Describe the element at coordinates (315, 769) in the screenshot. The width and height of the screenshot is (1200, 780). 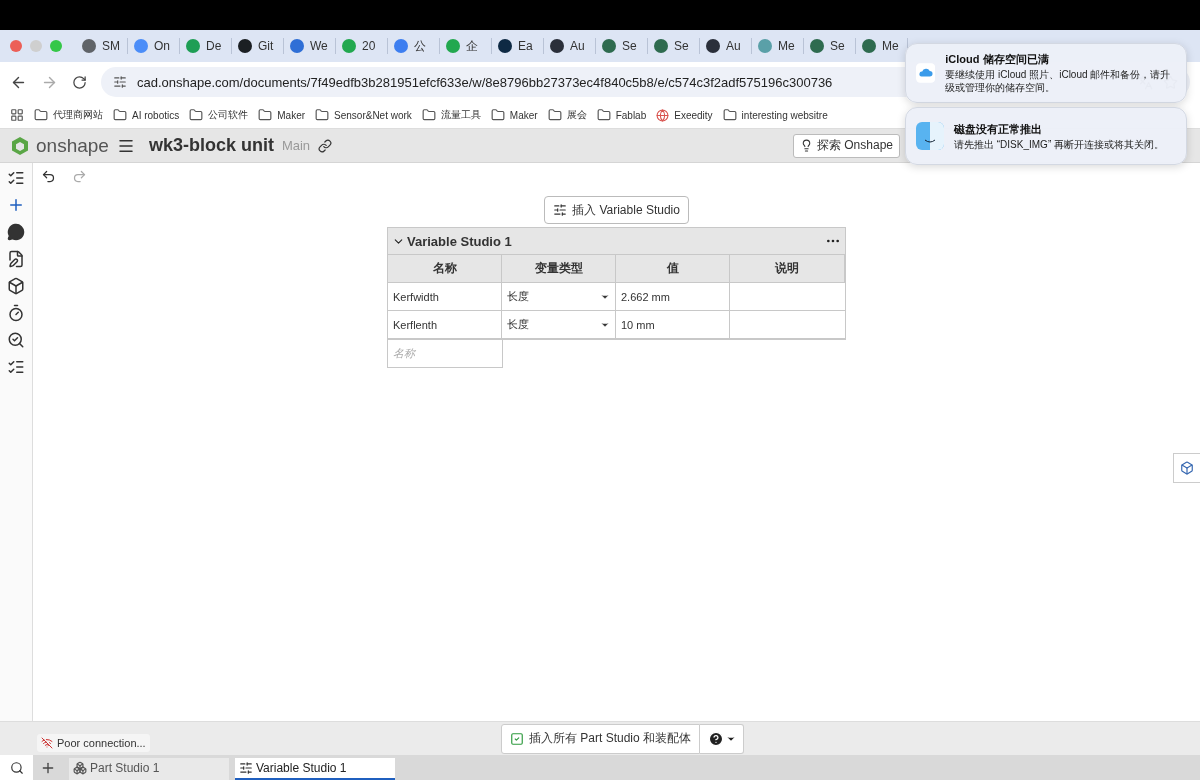
I see `document-tab: Variable Studio 1` at that location.